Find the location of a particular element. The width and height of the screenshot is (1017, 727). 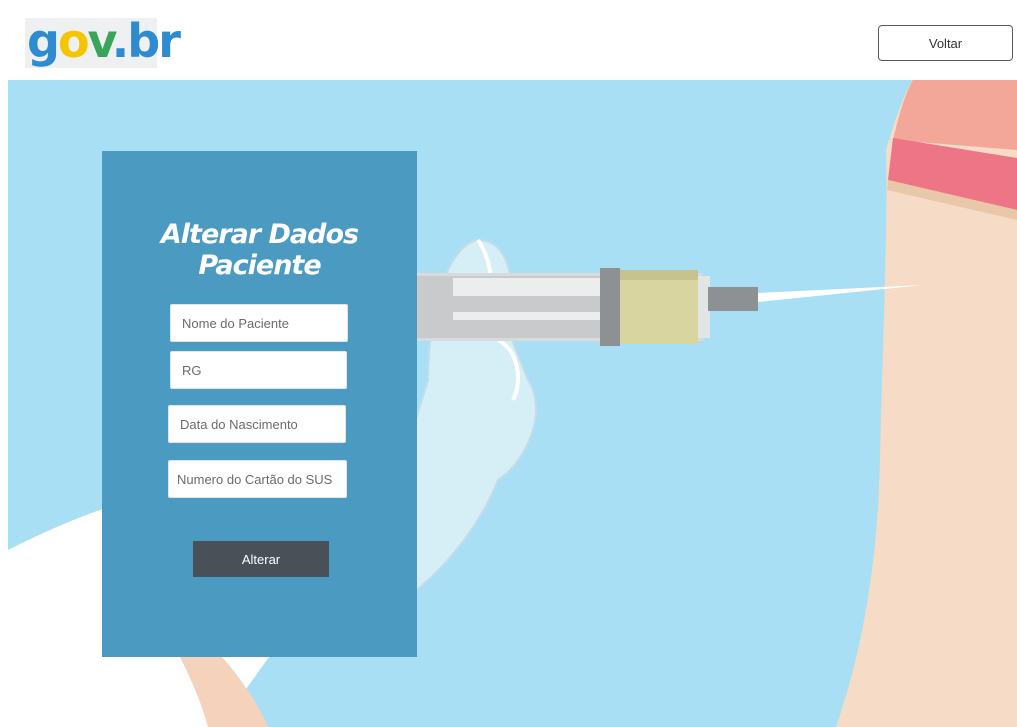

back-button: Voltar is located at coordinates (945, 43).